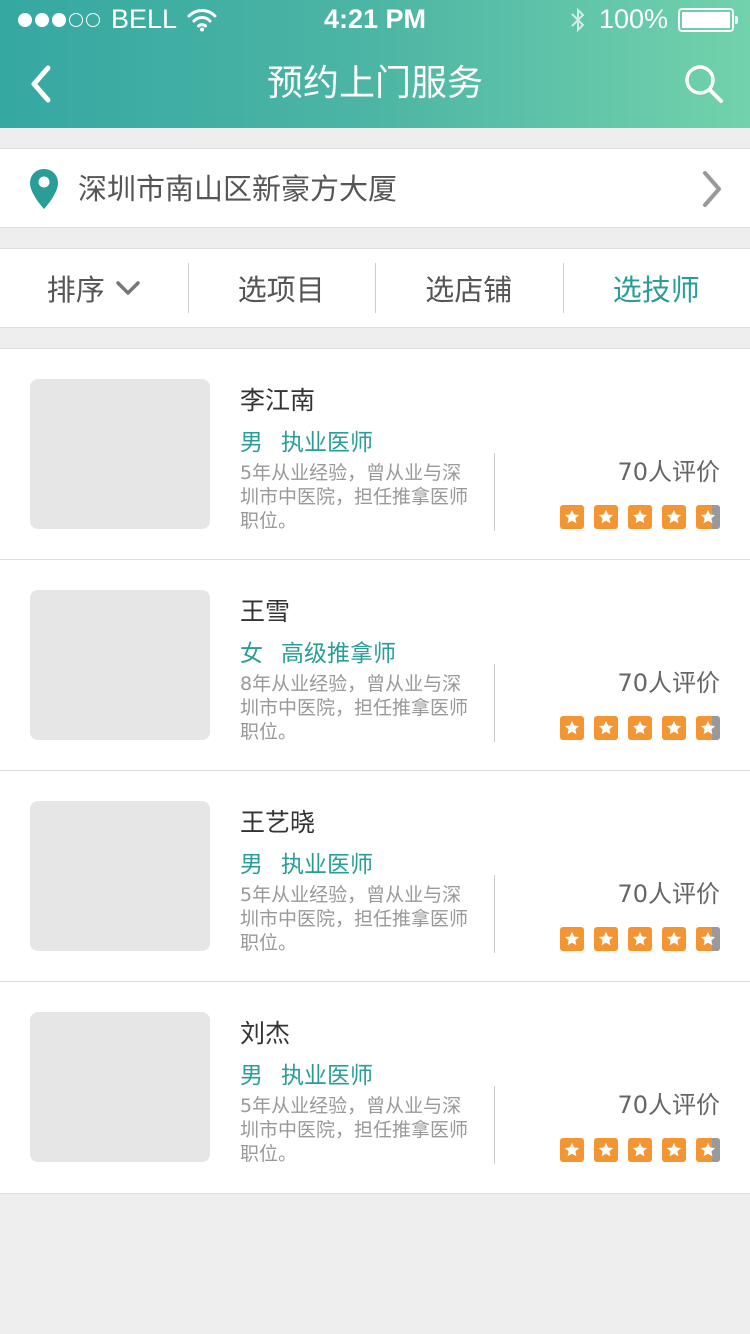 The width and height of the screenshot is (750, 1334). I want to click on technician-title: 高级推拿师, so click(338, 654).